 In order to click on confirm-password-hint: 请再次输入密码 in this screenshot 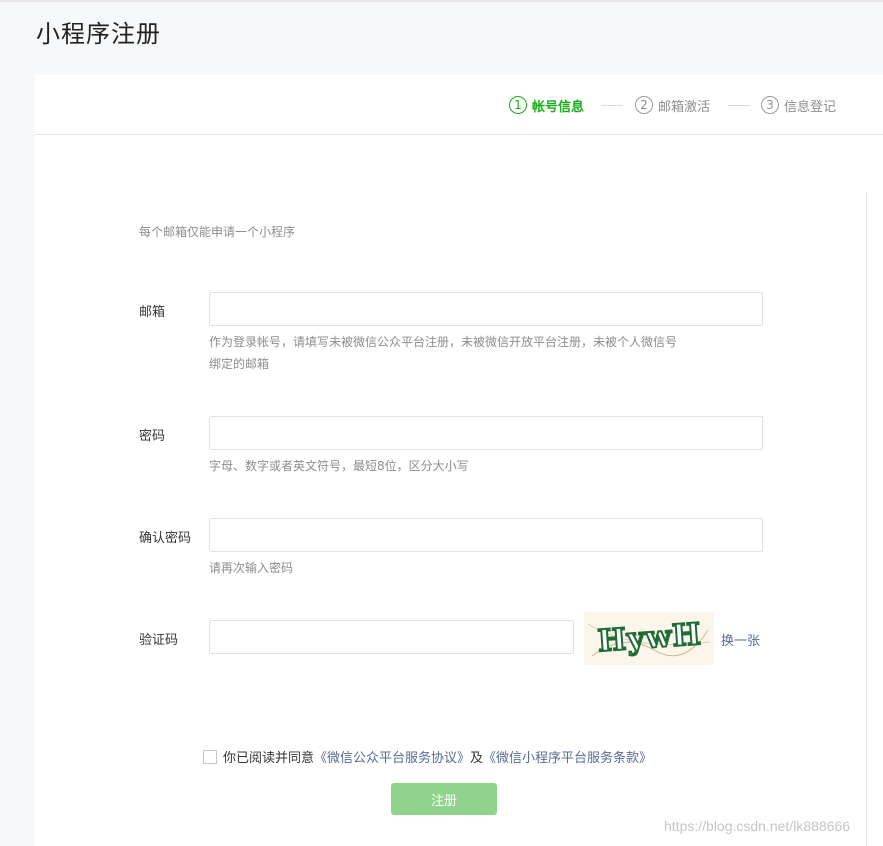, I will do `click(251, 568)`.